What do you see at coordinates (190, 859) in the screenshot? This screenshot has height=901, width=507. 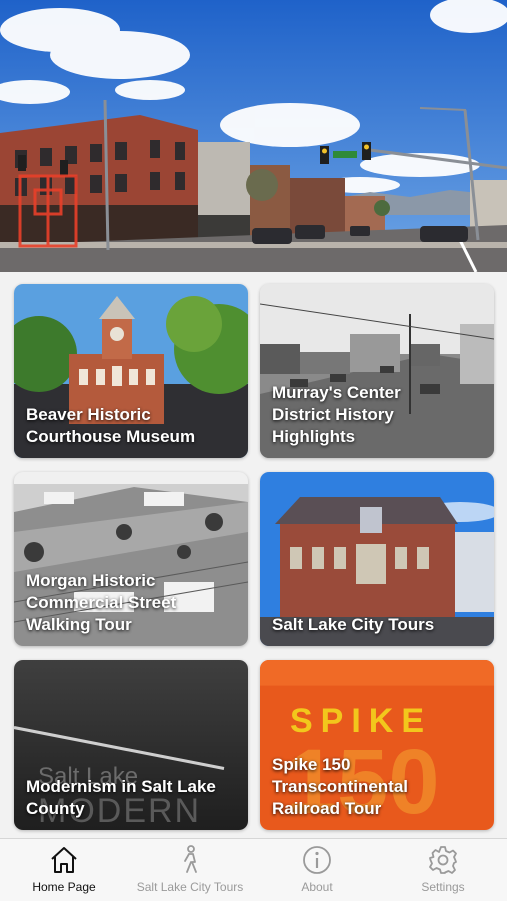 I see `walking-person-icon` at bounding box center [190, 859].